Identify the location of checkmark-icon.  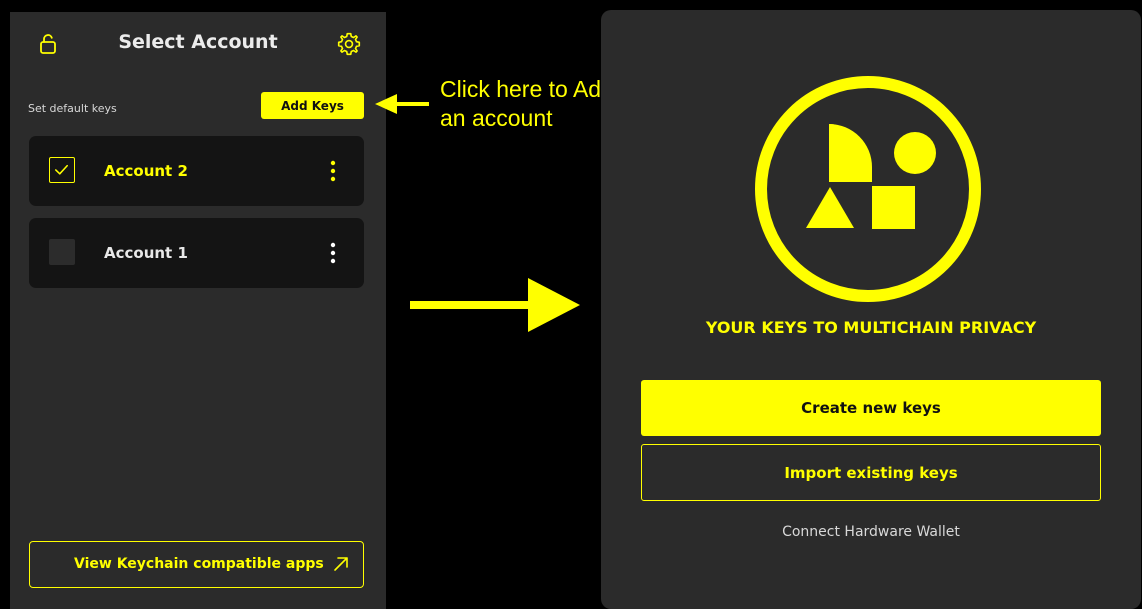
(61, 169).